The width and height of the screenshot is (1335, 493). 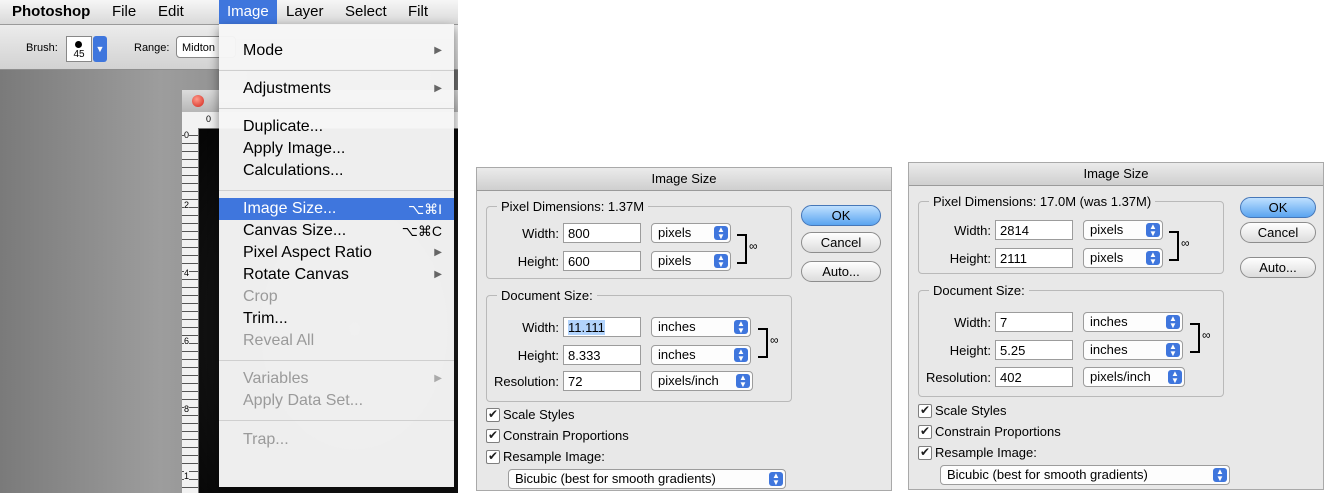 What do you see at coordinates (198, 101) in the screenshot?
I see `close-icon` at bounding box center [198, 101].